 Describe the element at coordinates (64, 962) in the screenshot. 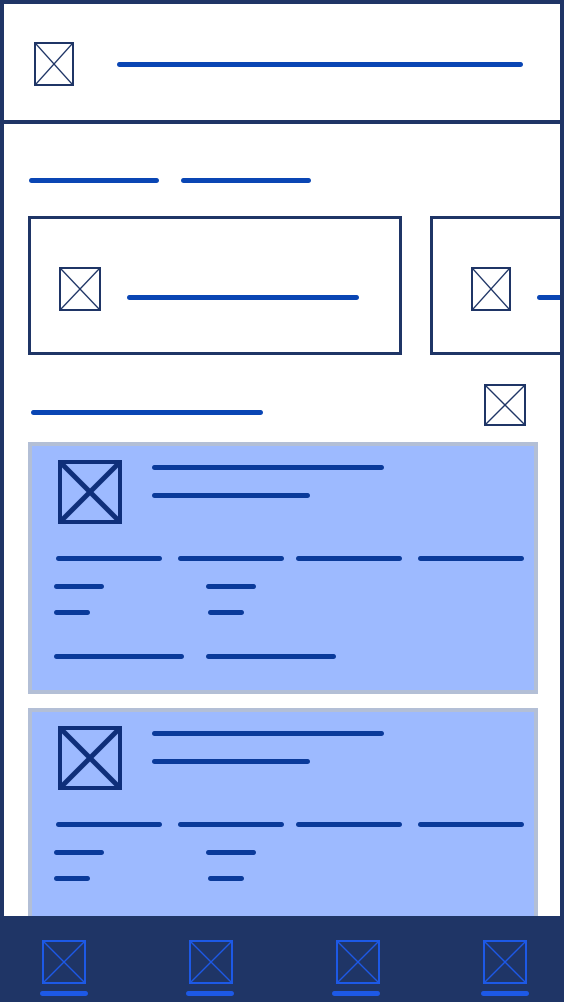

I see `nav-item-1-icon` at that location.